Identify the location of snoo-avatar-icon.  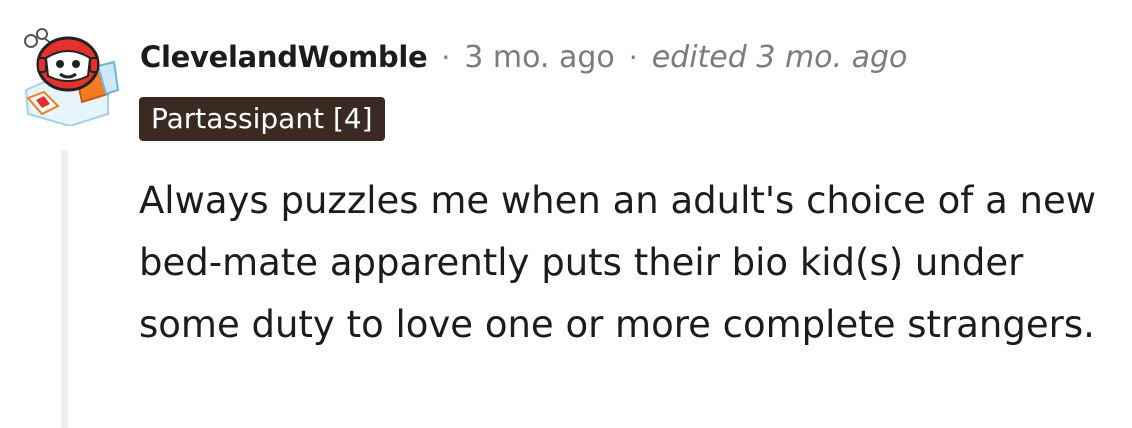
(72, 78).